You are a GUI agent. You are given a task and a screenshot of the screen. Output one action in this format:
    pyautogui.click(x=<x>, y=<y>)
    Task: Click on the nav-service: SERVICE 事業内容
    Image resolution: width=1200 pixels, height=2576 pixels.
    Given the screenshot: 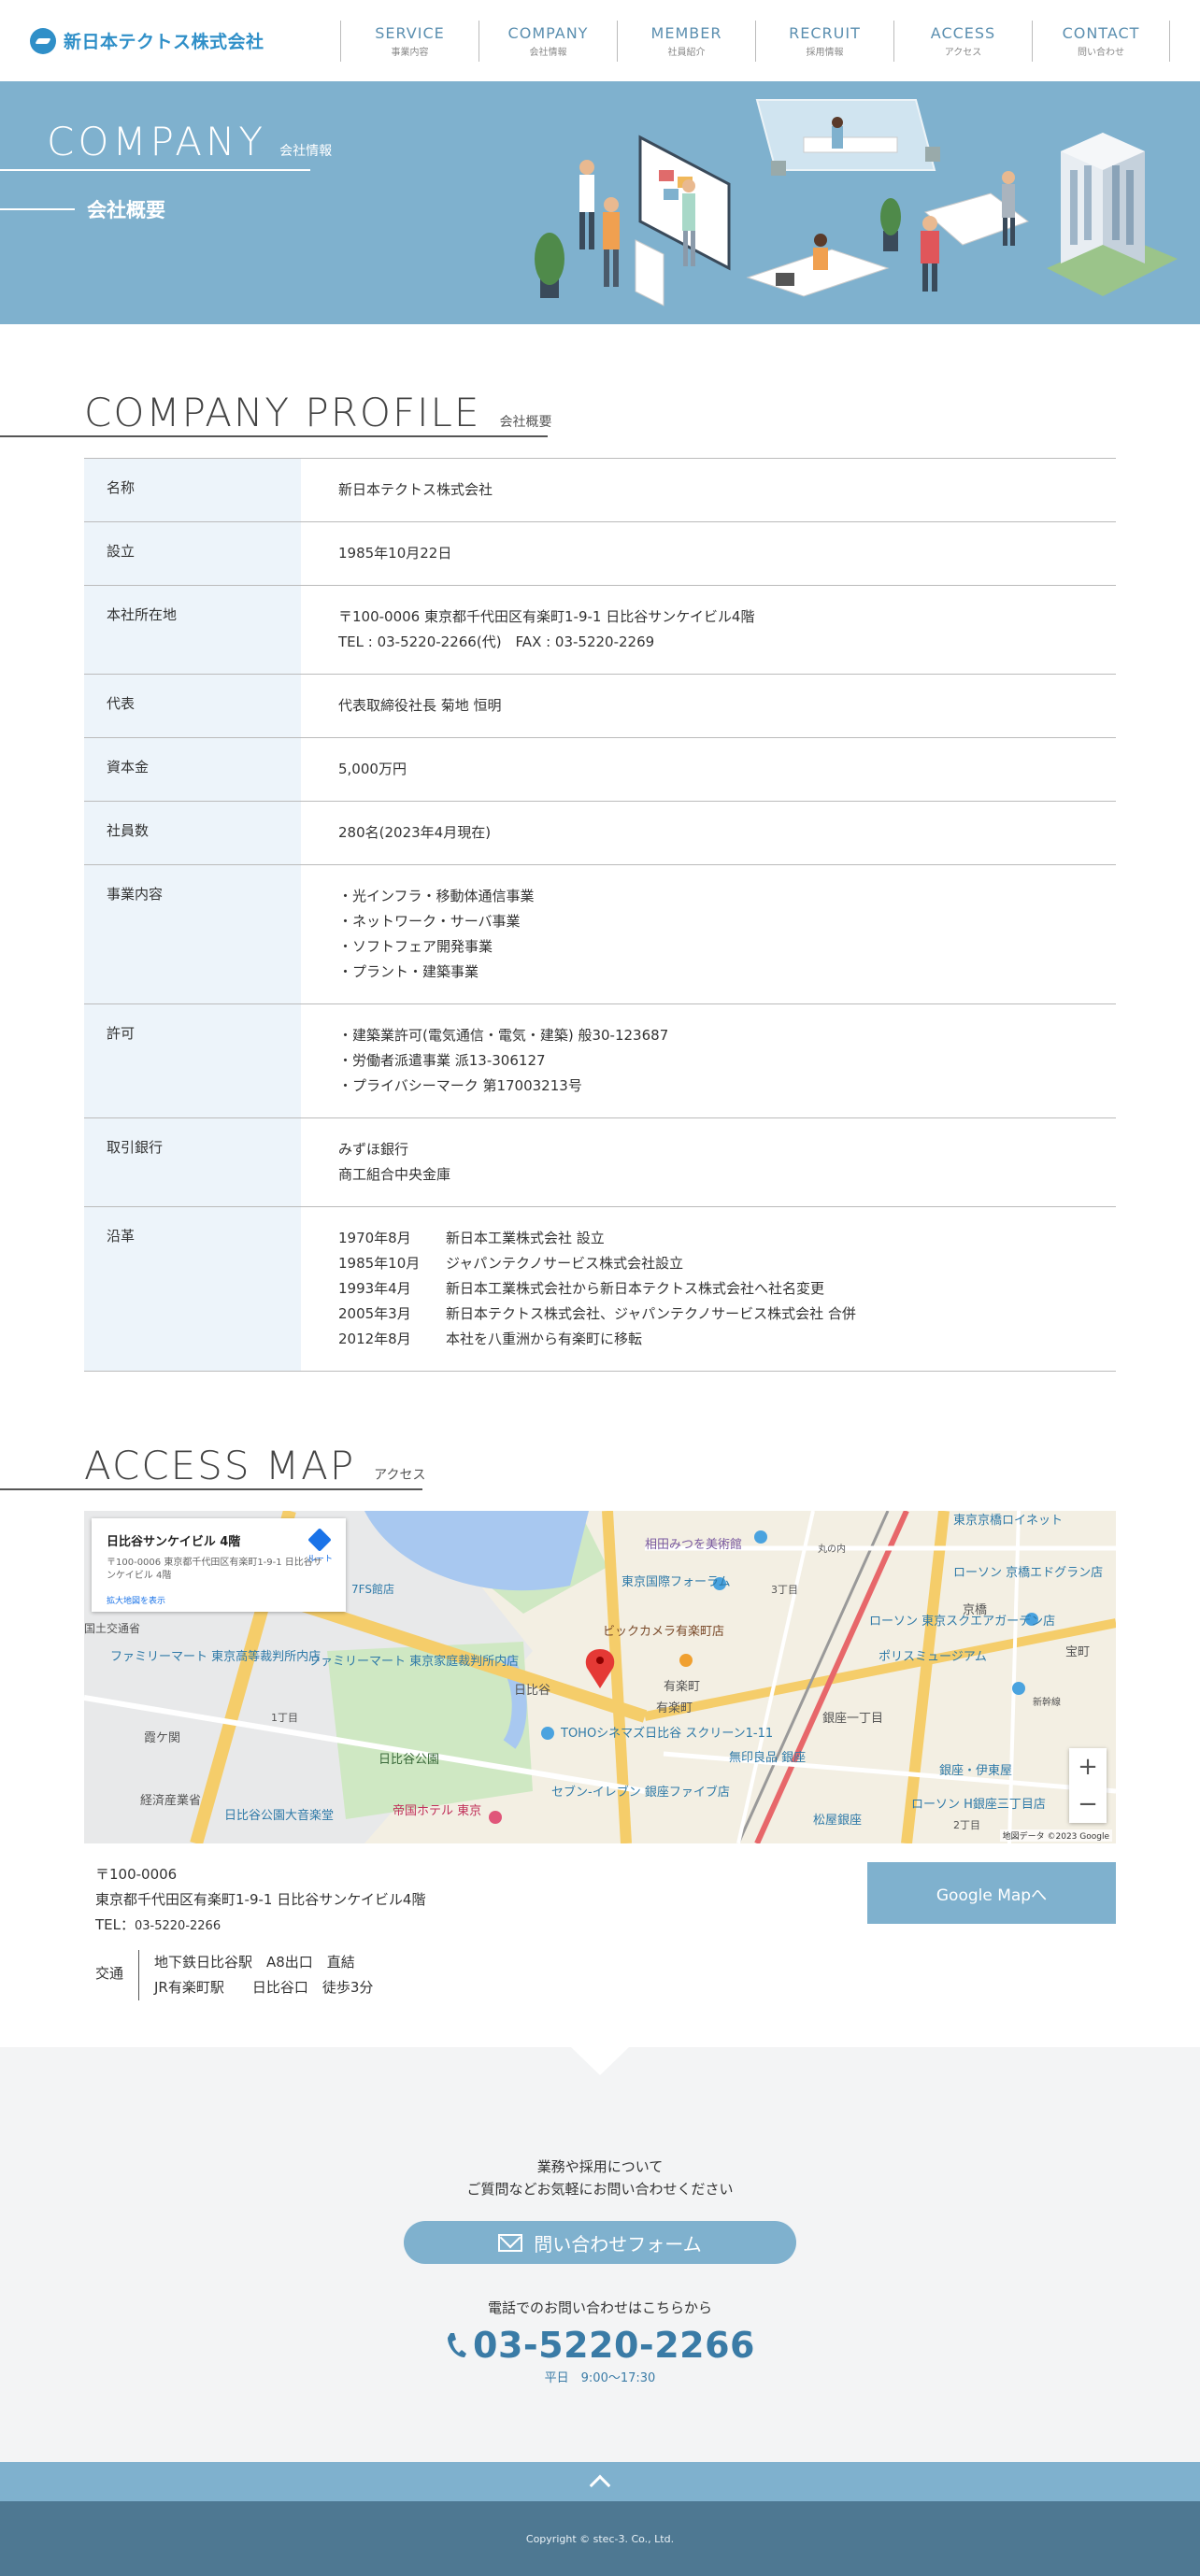 What is the action you would take?
    pyautogui.click(x=409, y=41)
    